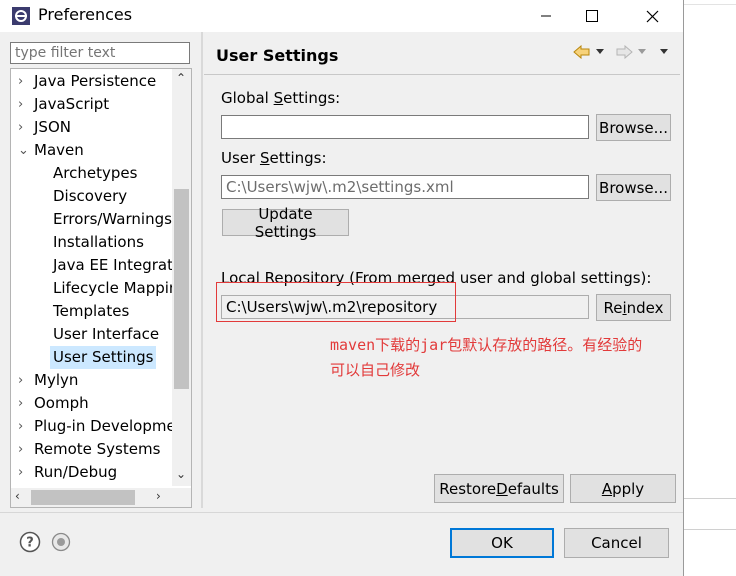  I want to click on update-settings-button: Update Settings, so click(285, 223).